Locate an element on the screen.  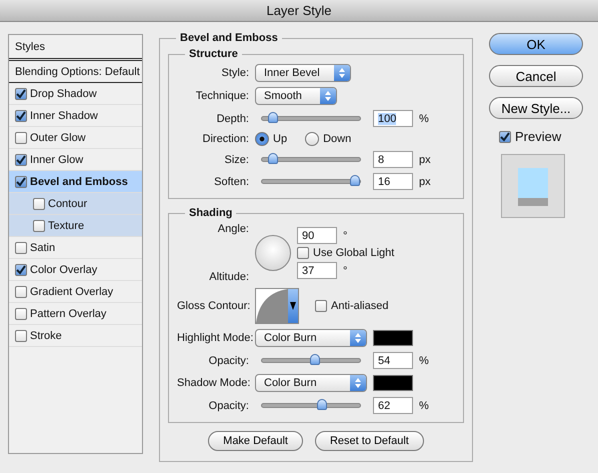
contour-picker is located at coordinates (277, 306).